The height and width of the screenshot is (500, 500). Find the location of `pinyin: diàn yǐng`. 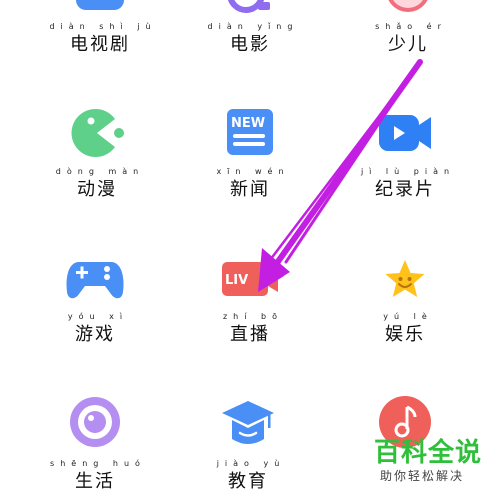

pinyin: diàn yǐng is located at coordinates (253, 26).